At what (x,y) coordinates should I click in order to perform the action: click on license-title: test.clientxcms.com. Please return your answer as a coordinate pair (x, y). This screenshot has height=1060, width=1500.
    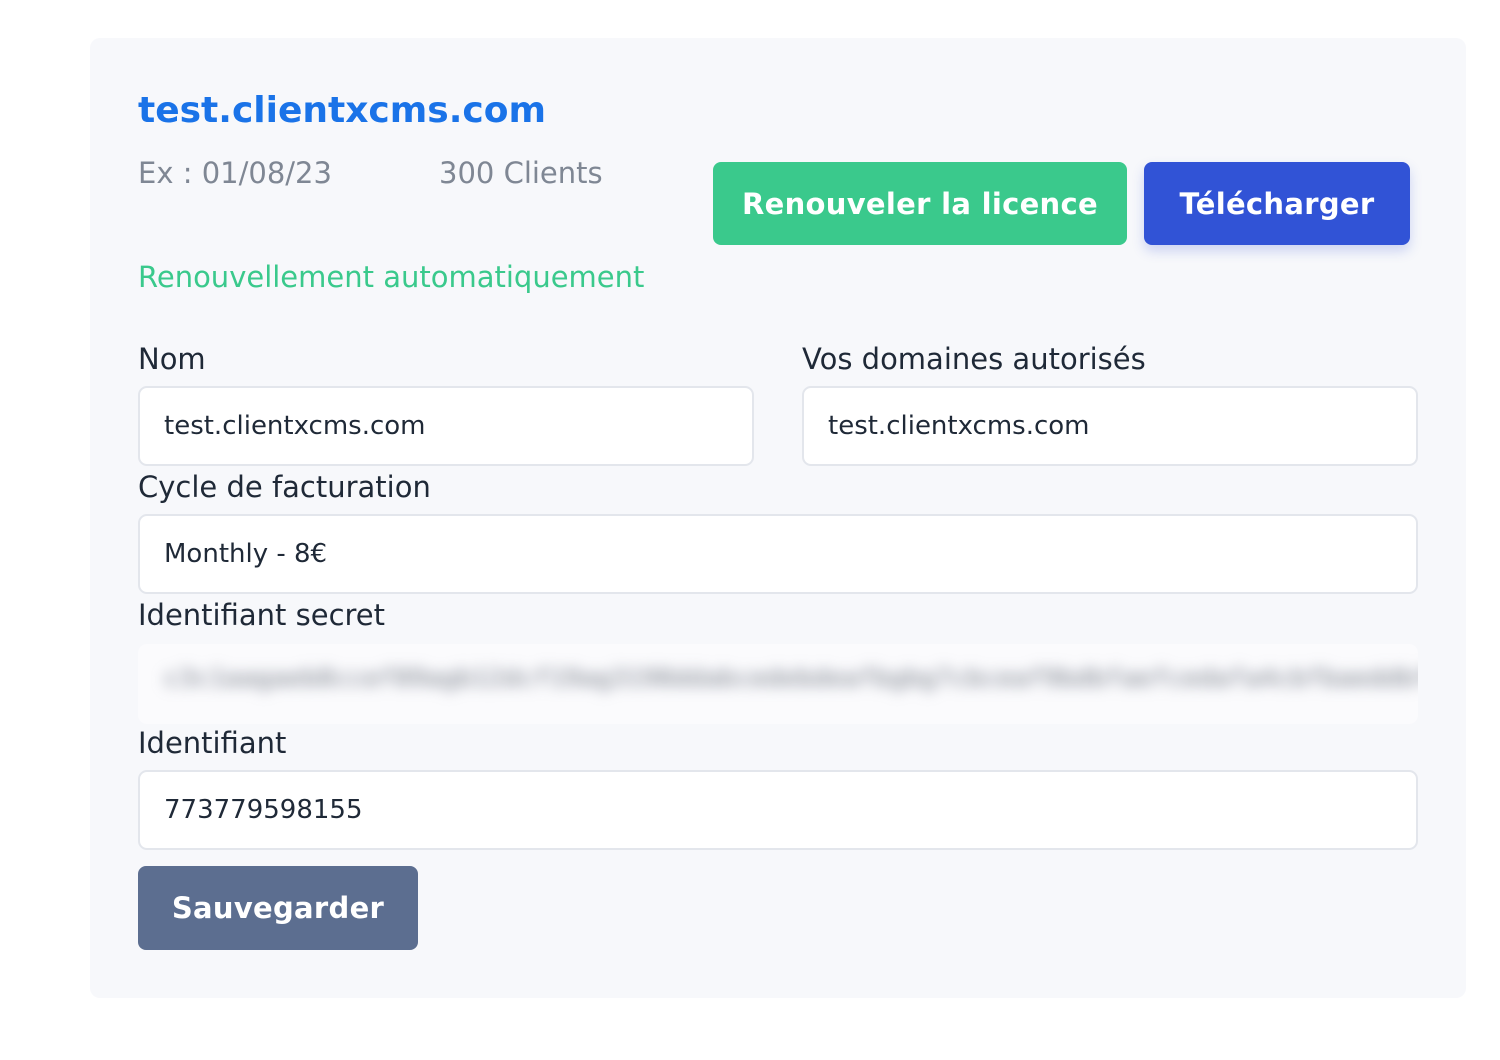
    Looking at the image, I should click on (342, 110).